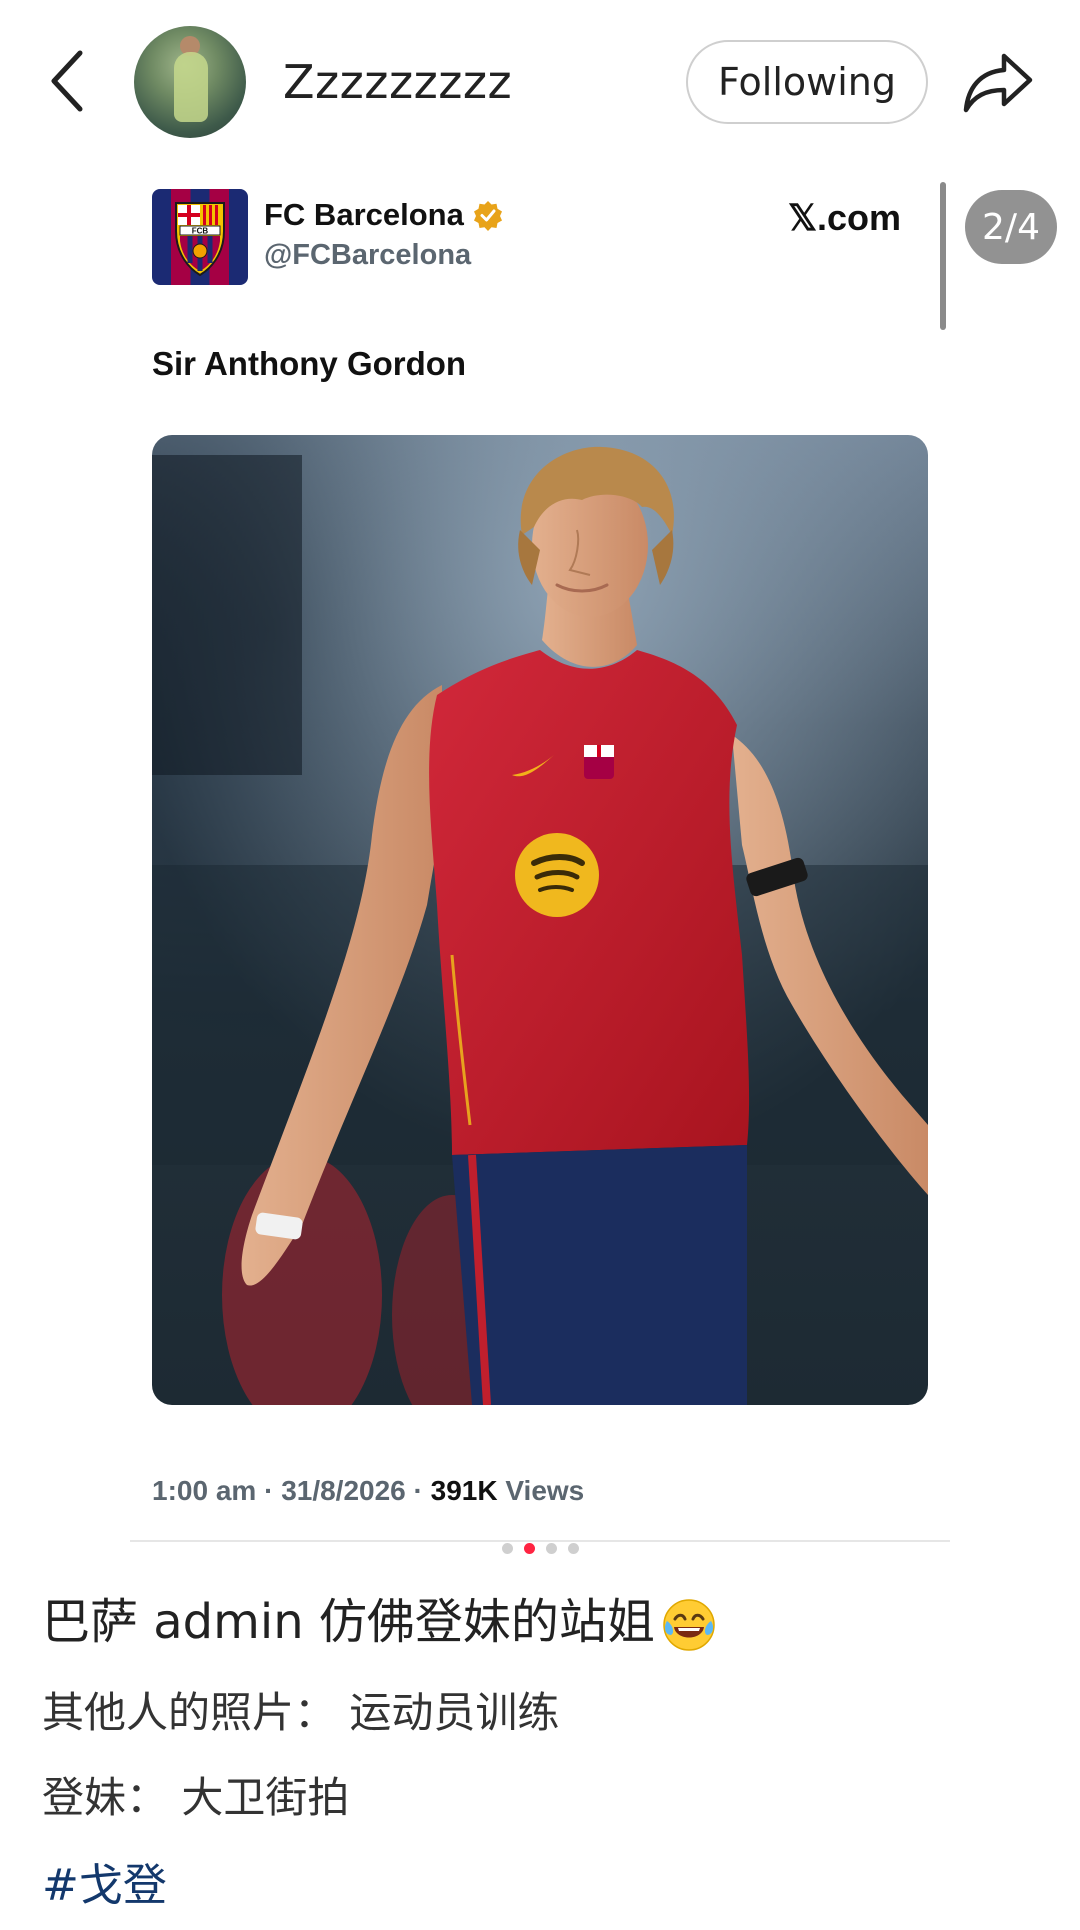  Describe the element at coordinates (844, 218) in the screenshot. I see `x-com-source-link: 𝕏.com` at that location.